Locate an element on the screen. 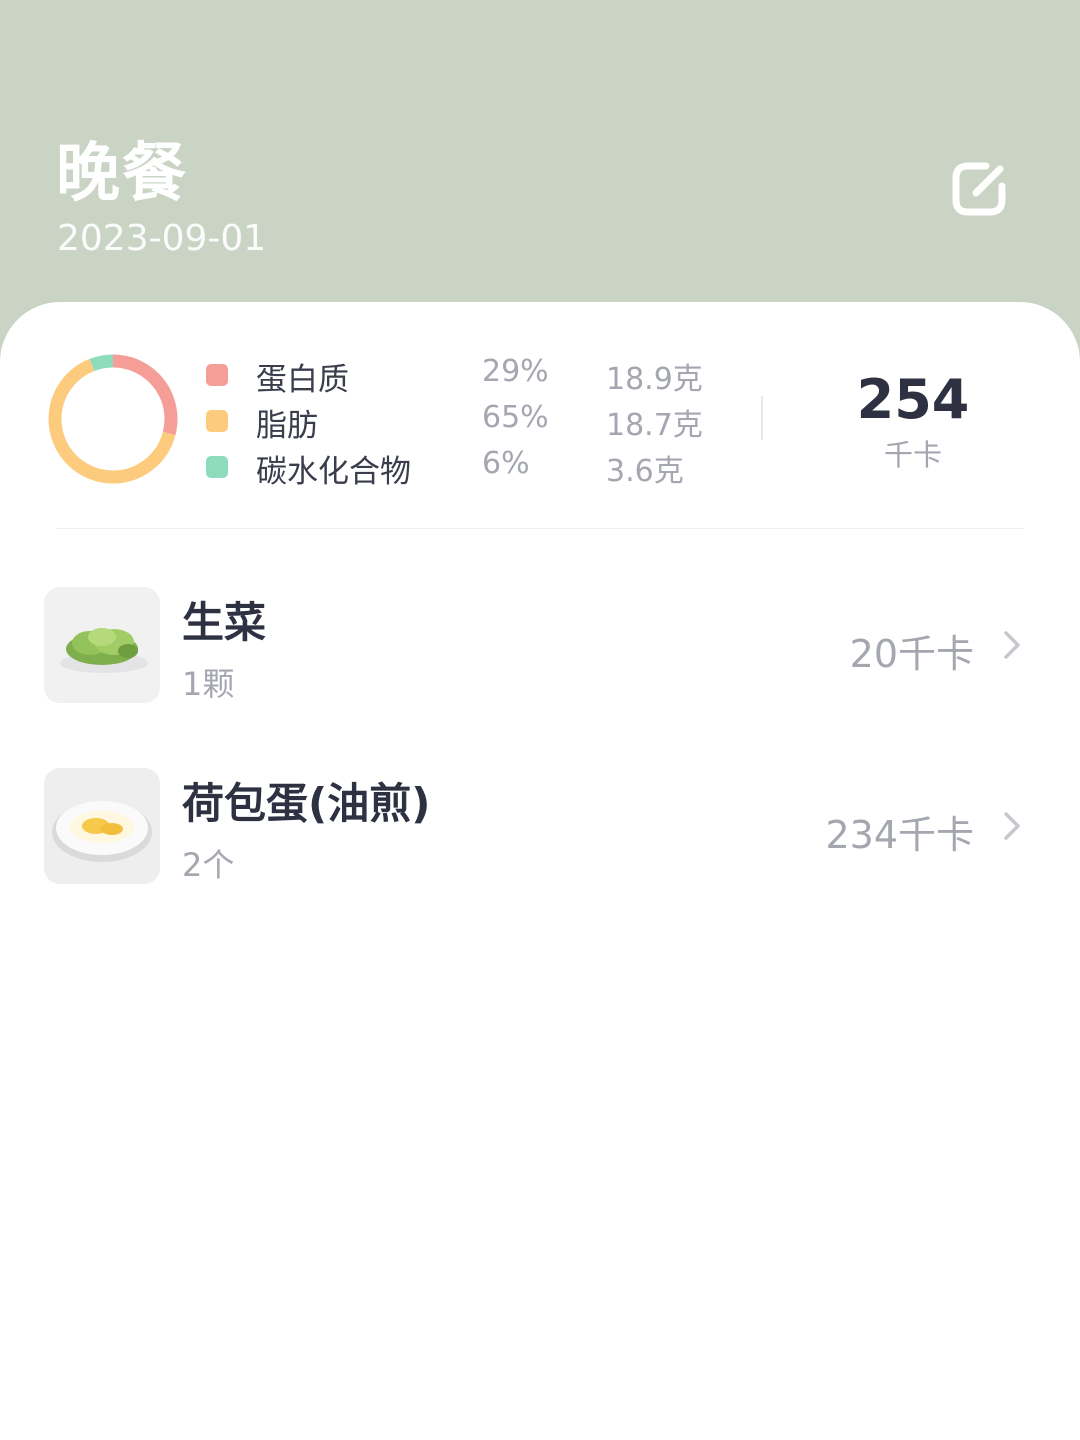 The width and height of the screenshot is (1080, 1440). total-kcal: 254 is located at coordinates (913, 399).